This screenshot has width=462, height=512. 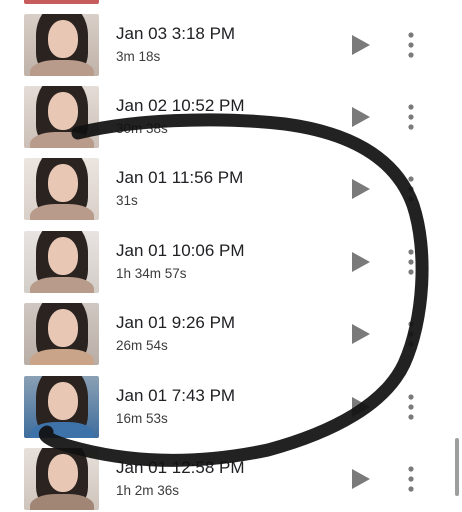 What do you see at coordinates (180, 105) in the screenshot?
I see `recording-title: Jan 02 10:52 PM` at bounding box center [180, 105].